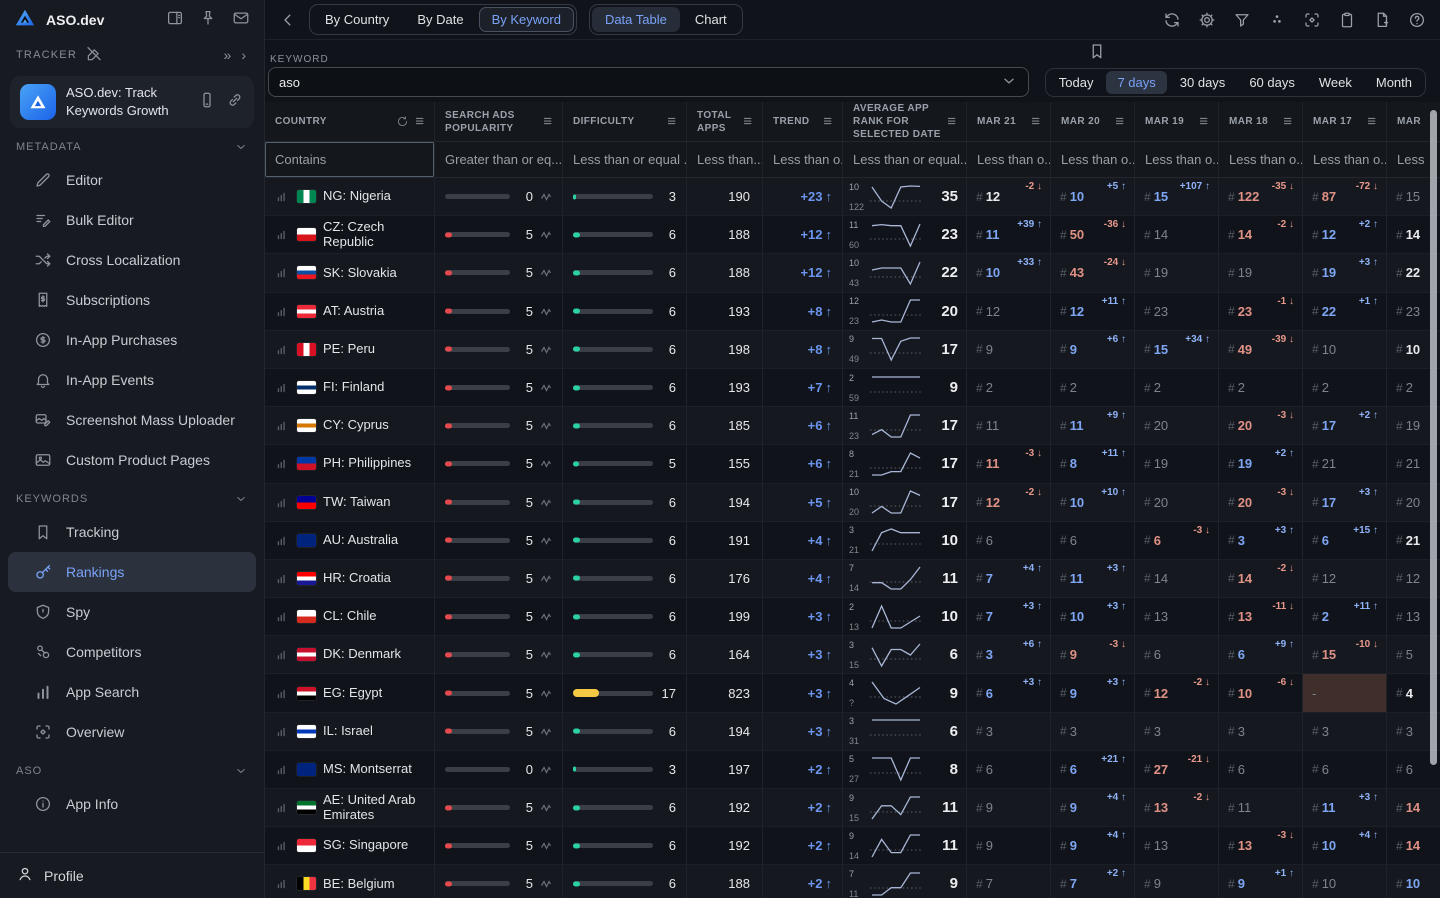 The image size is (1440, 898). Describe the element at coordinates (132, 340) in the screenshot. I see `sidebar-item-in-app-purchases: In-App Purchases` at that location.